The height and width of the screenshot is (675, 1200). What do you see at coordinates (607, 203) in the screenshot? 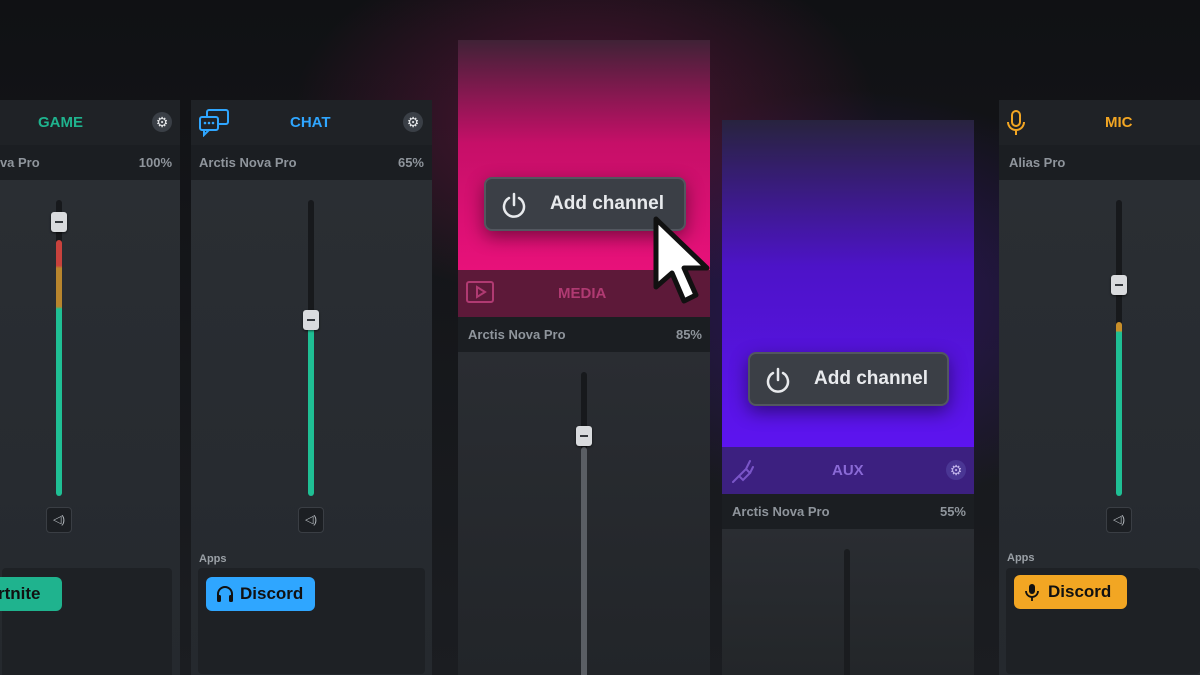
I see `media-add-channel-label: Add channel` at bounding box center [607, 203].